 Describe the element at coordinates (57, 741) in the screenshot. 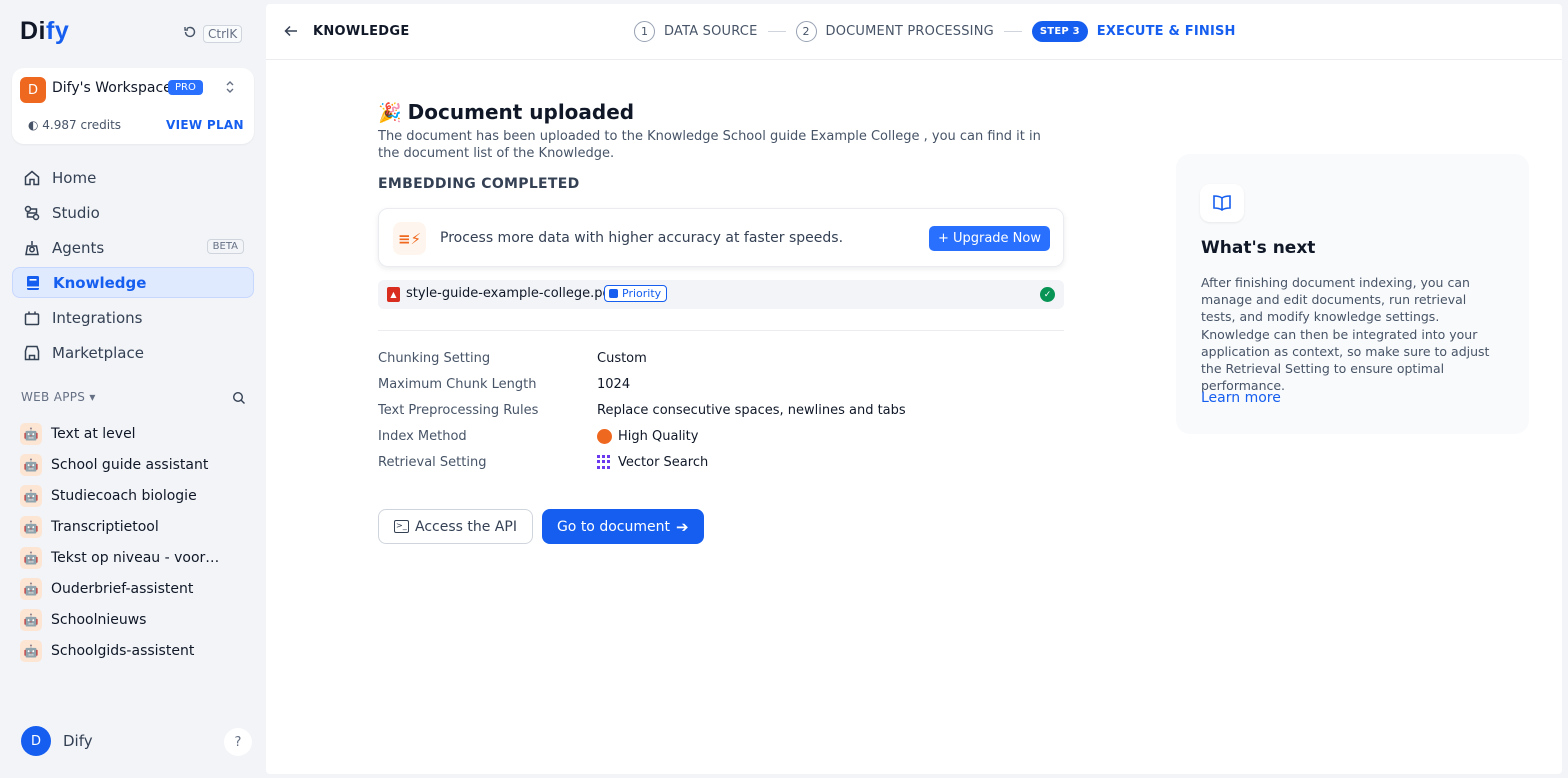

I see `user-menu: D Dify` at that location.